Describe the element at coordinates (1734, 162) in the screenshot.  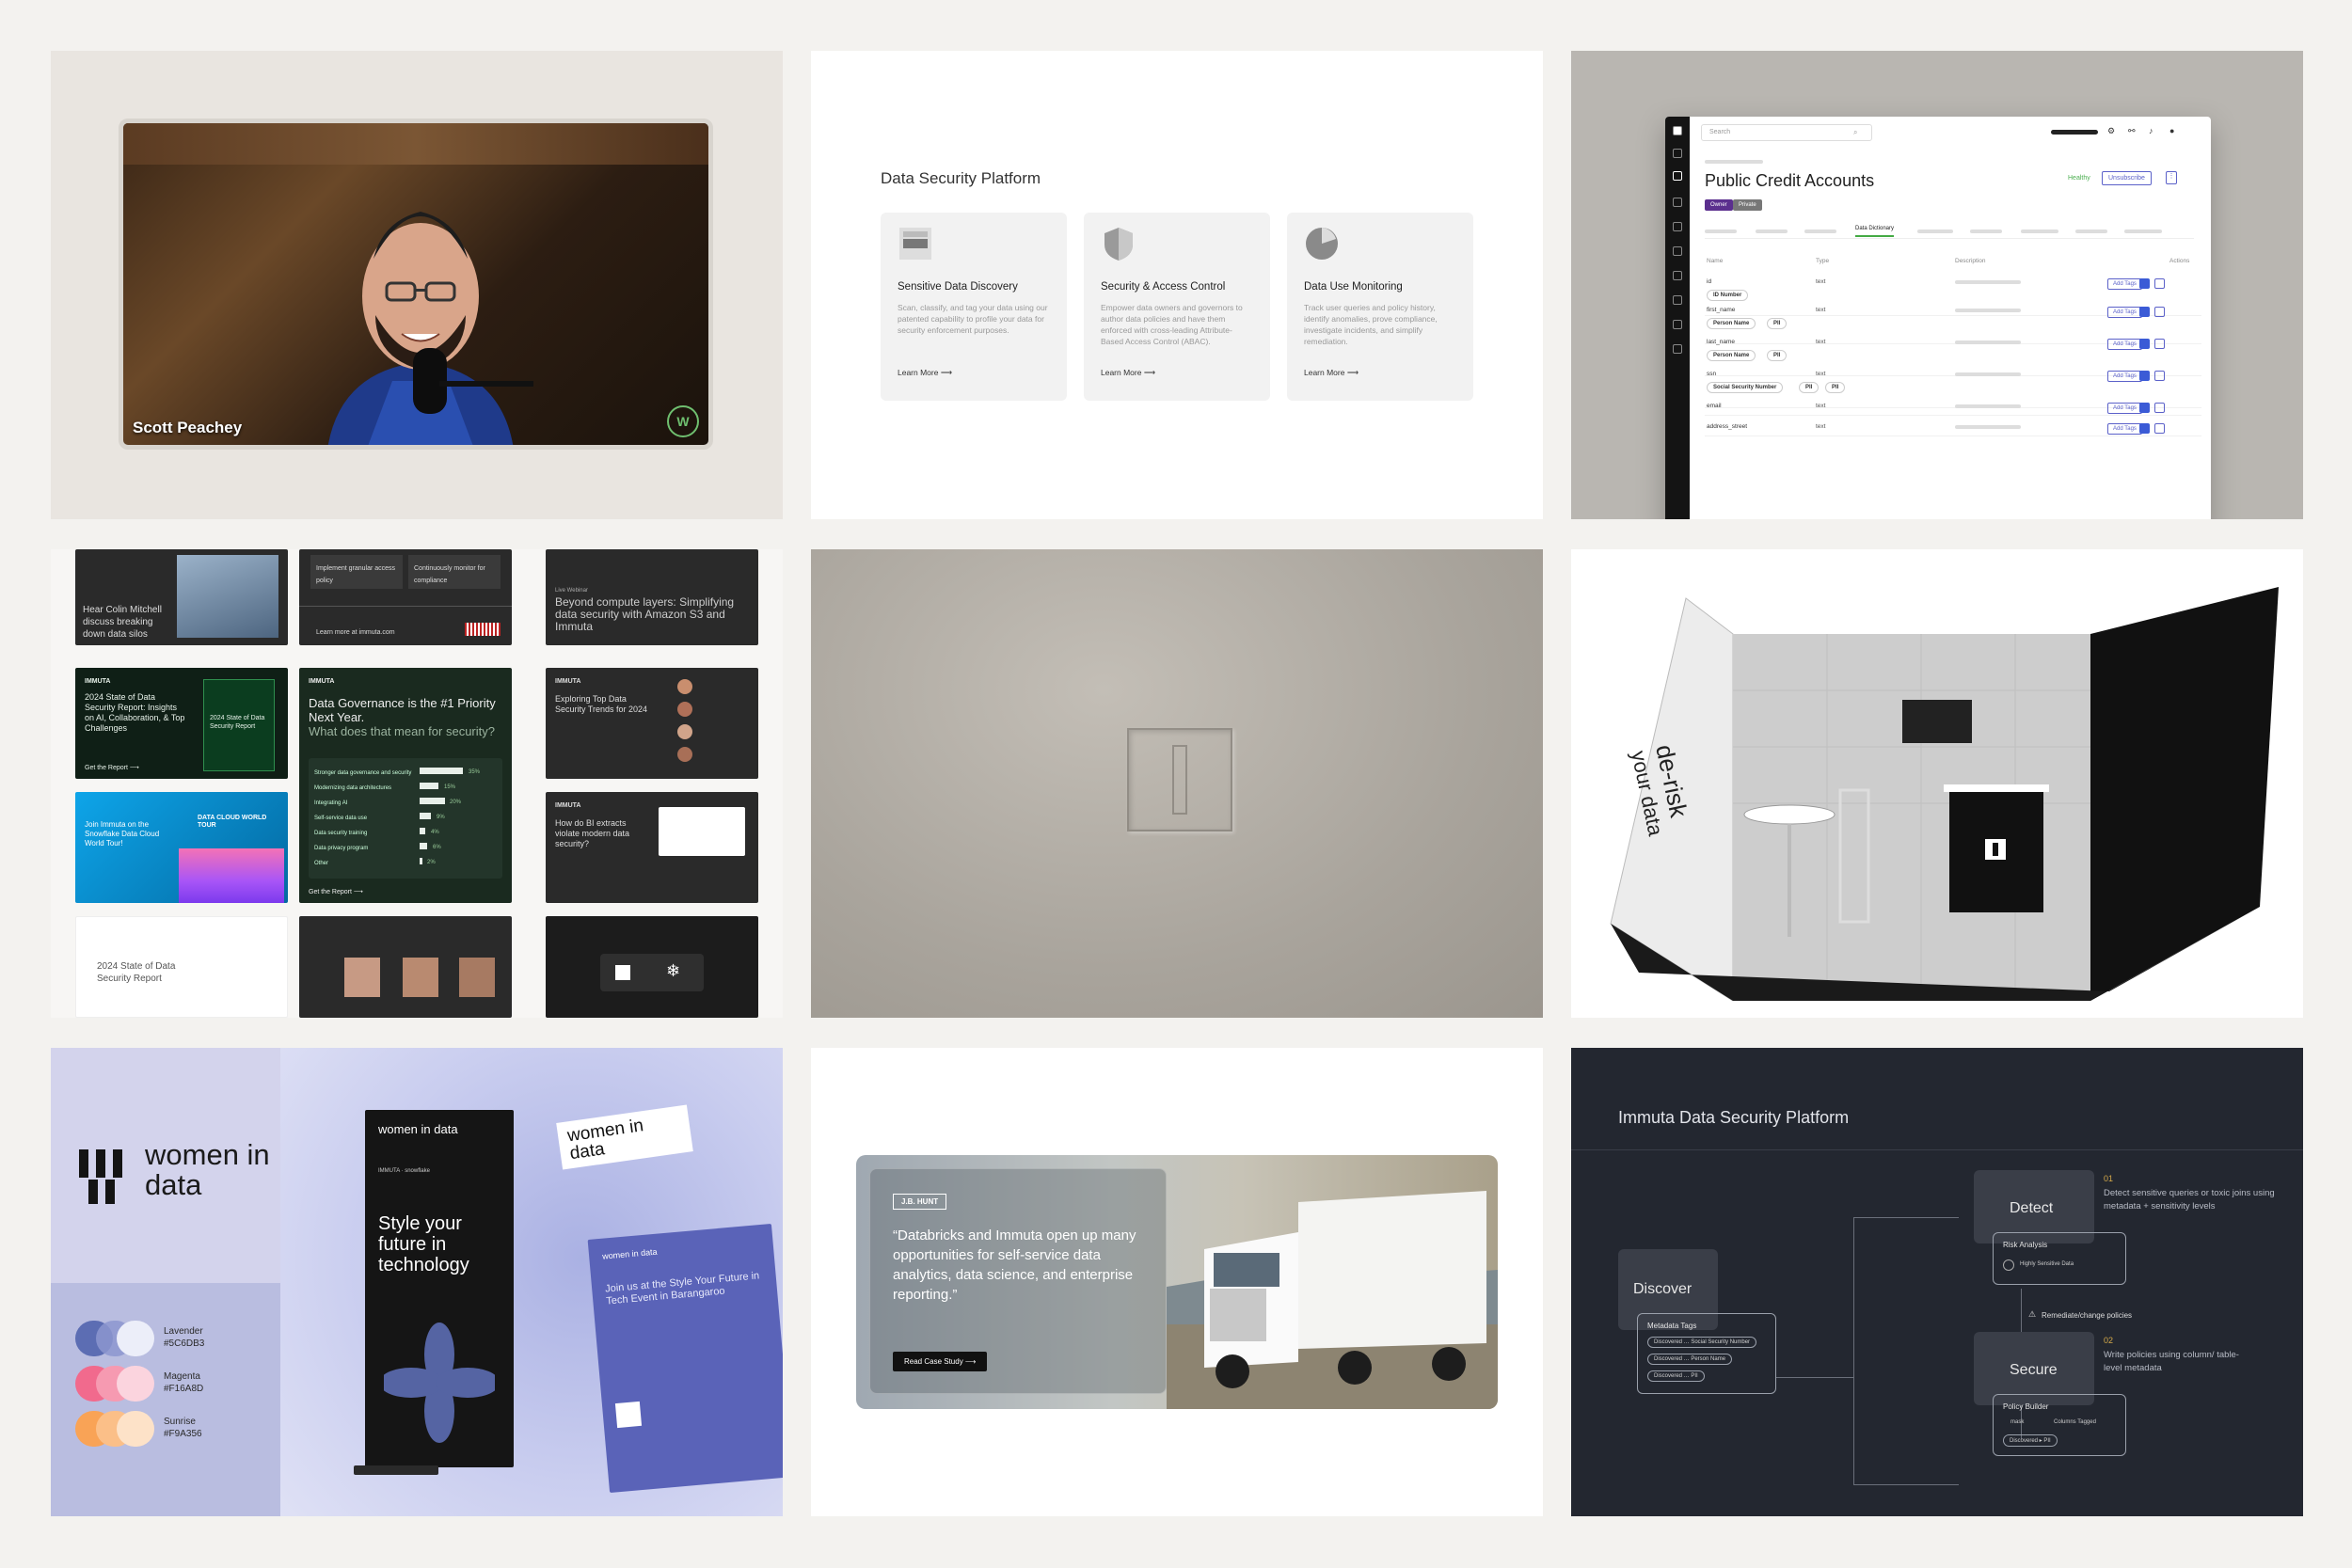
I see `breadcrumb` at that location.